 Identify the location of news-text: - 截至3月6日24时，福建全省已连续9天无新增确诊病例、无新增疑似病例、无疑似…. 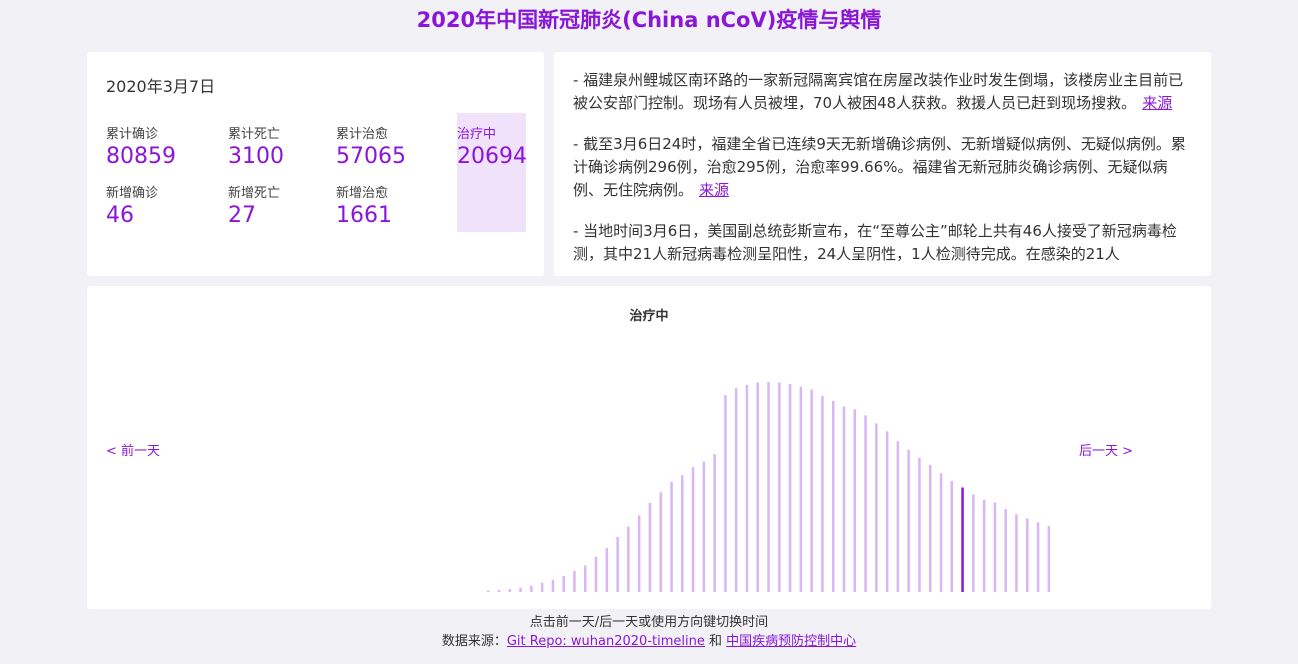
(879, 167).